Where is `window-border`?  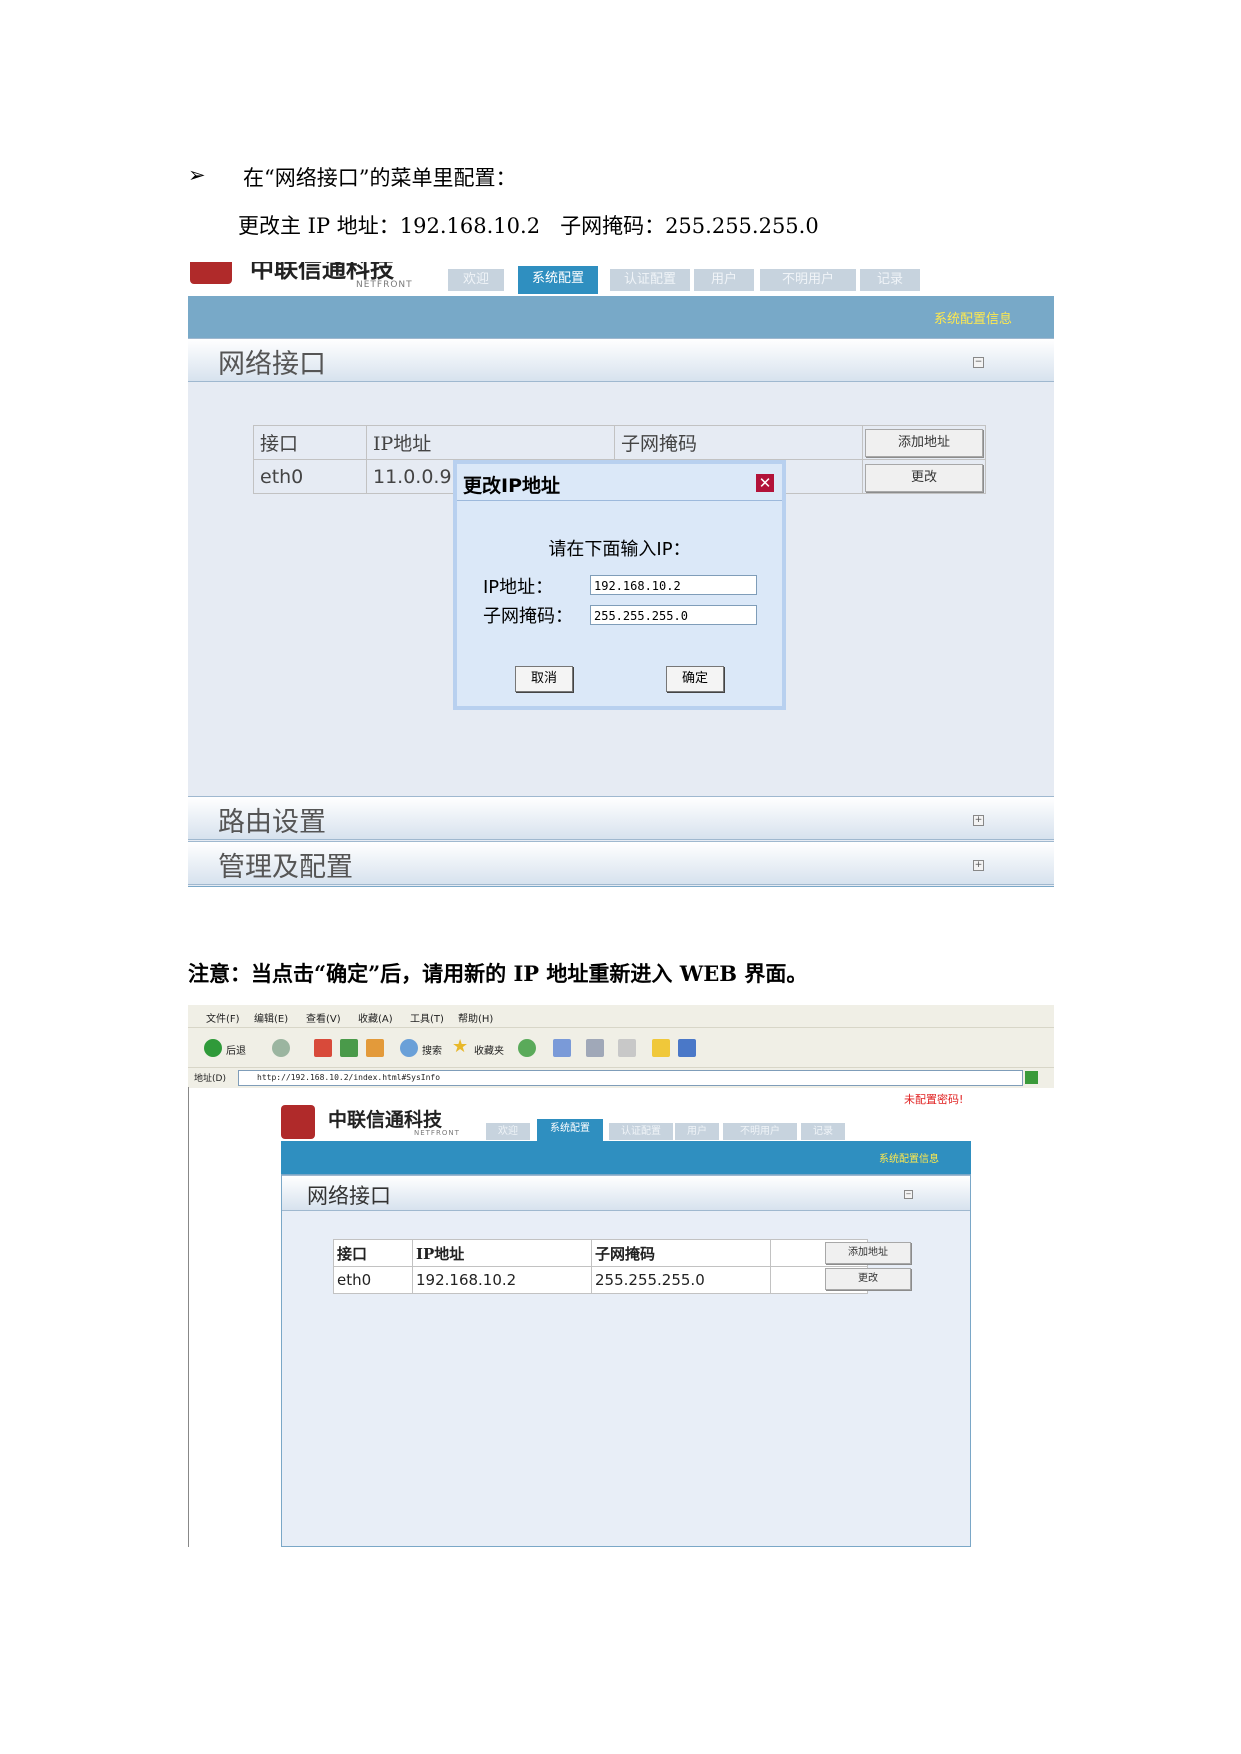
window-border is located at coordinates (188, 1317).